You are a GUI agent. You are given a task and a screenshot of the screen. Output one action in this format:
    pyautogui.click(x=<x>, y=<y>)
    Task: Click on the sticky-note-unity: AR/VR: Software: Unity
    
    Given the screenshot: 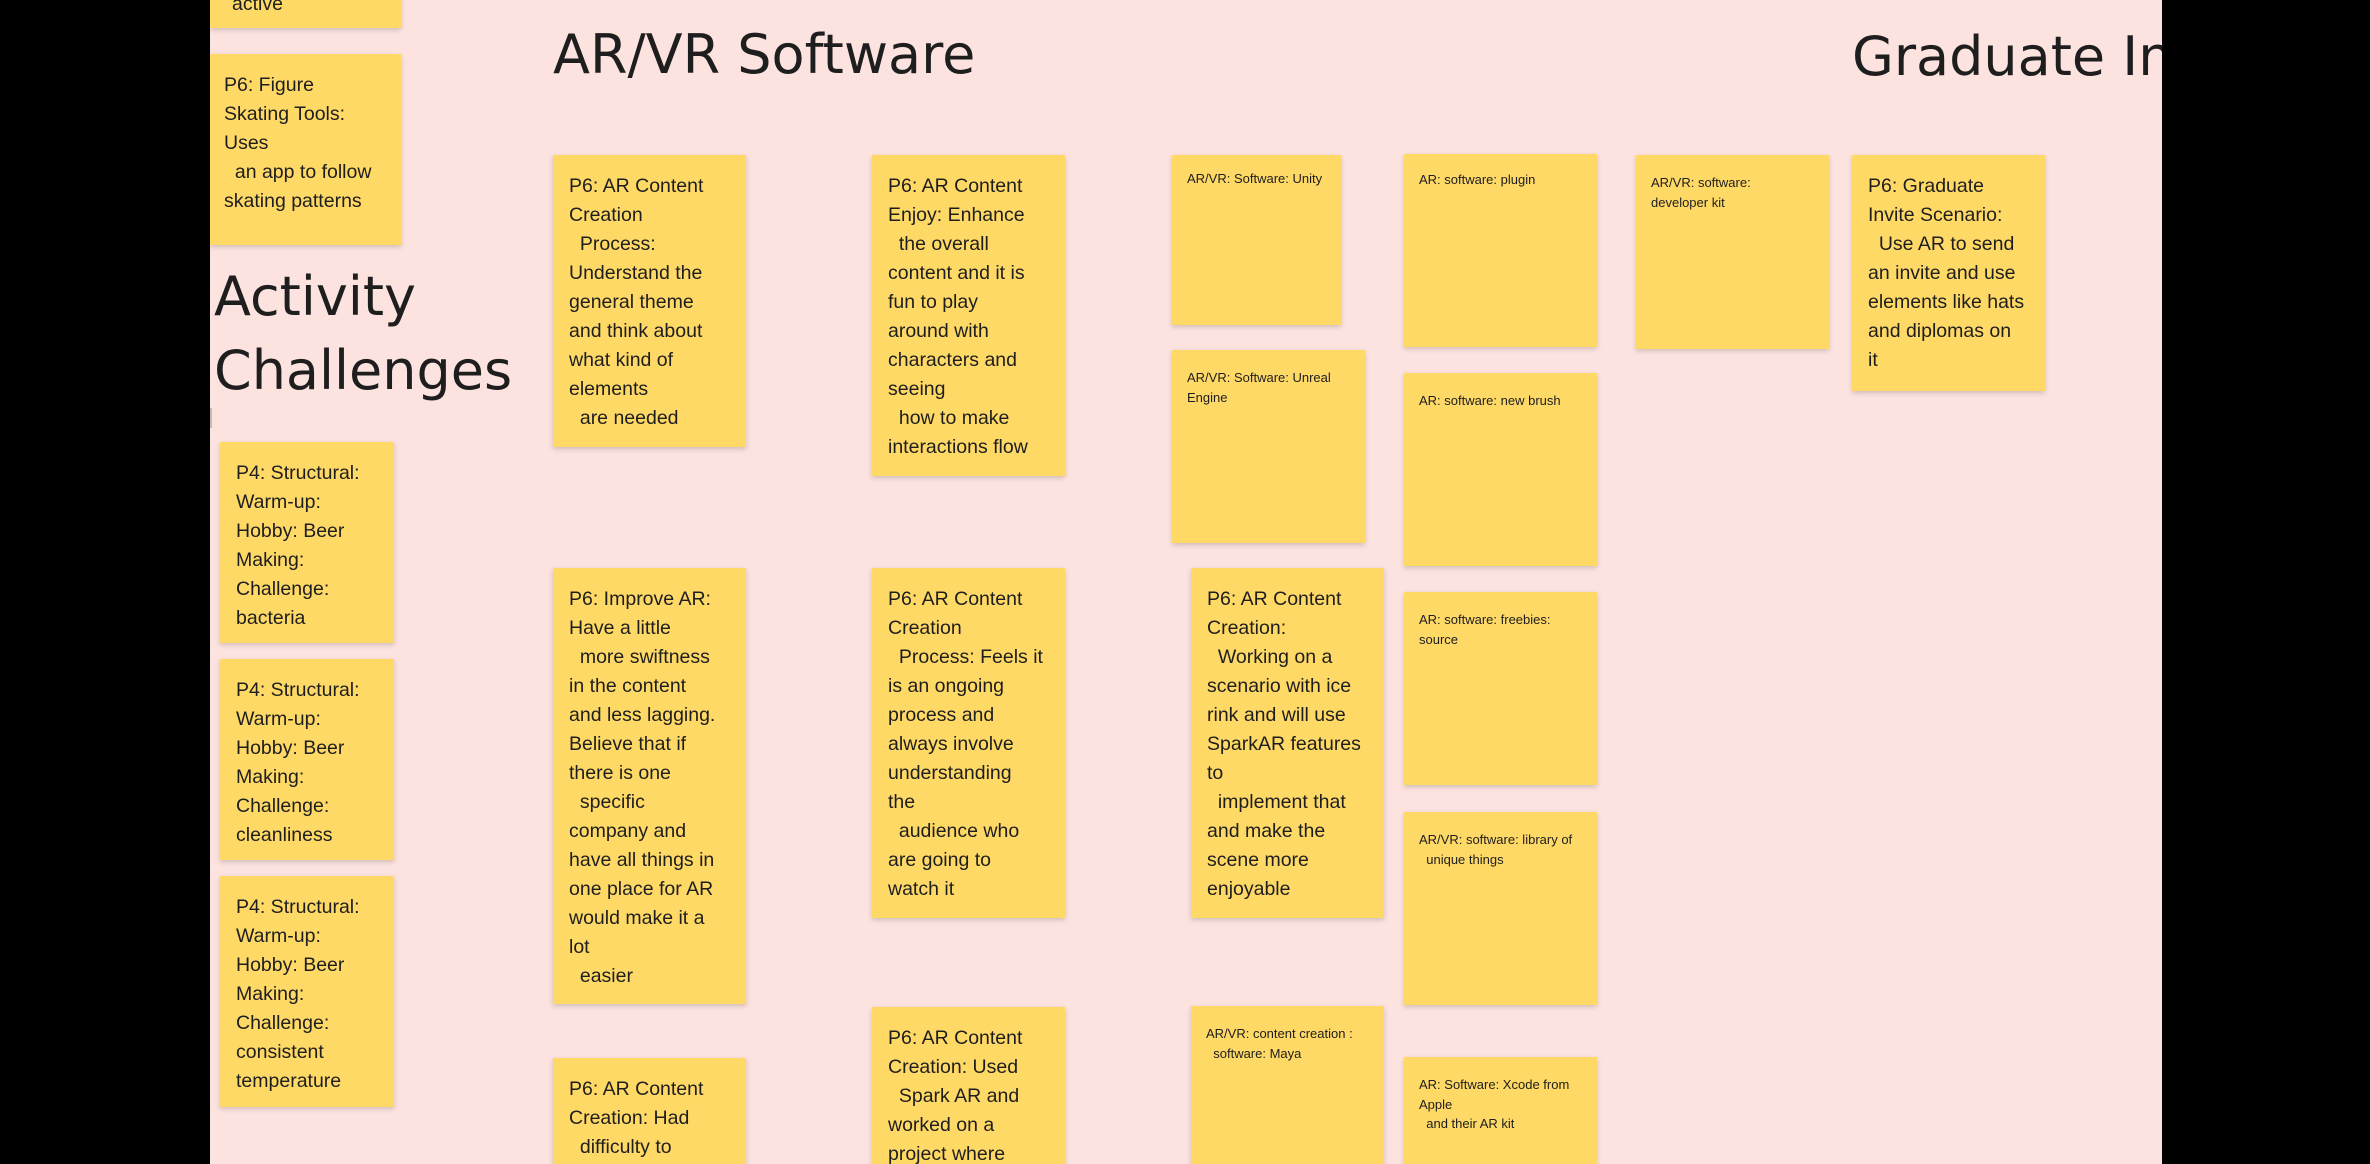 What is the action you would take?
    pyautogui.click(x=1256, y=240)
    